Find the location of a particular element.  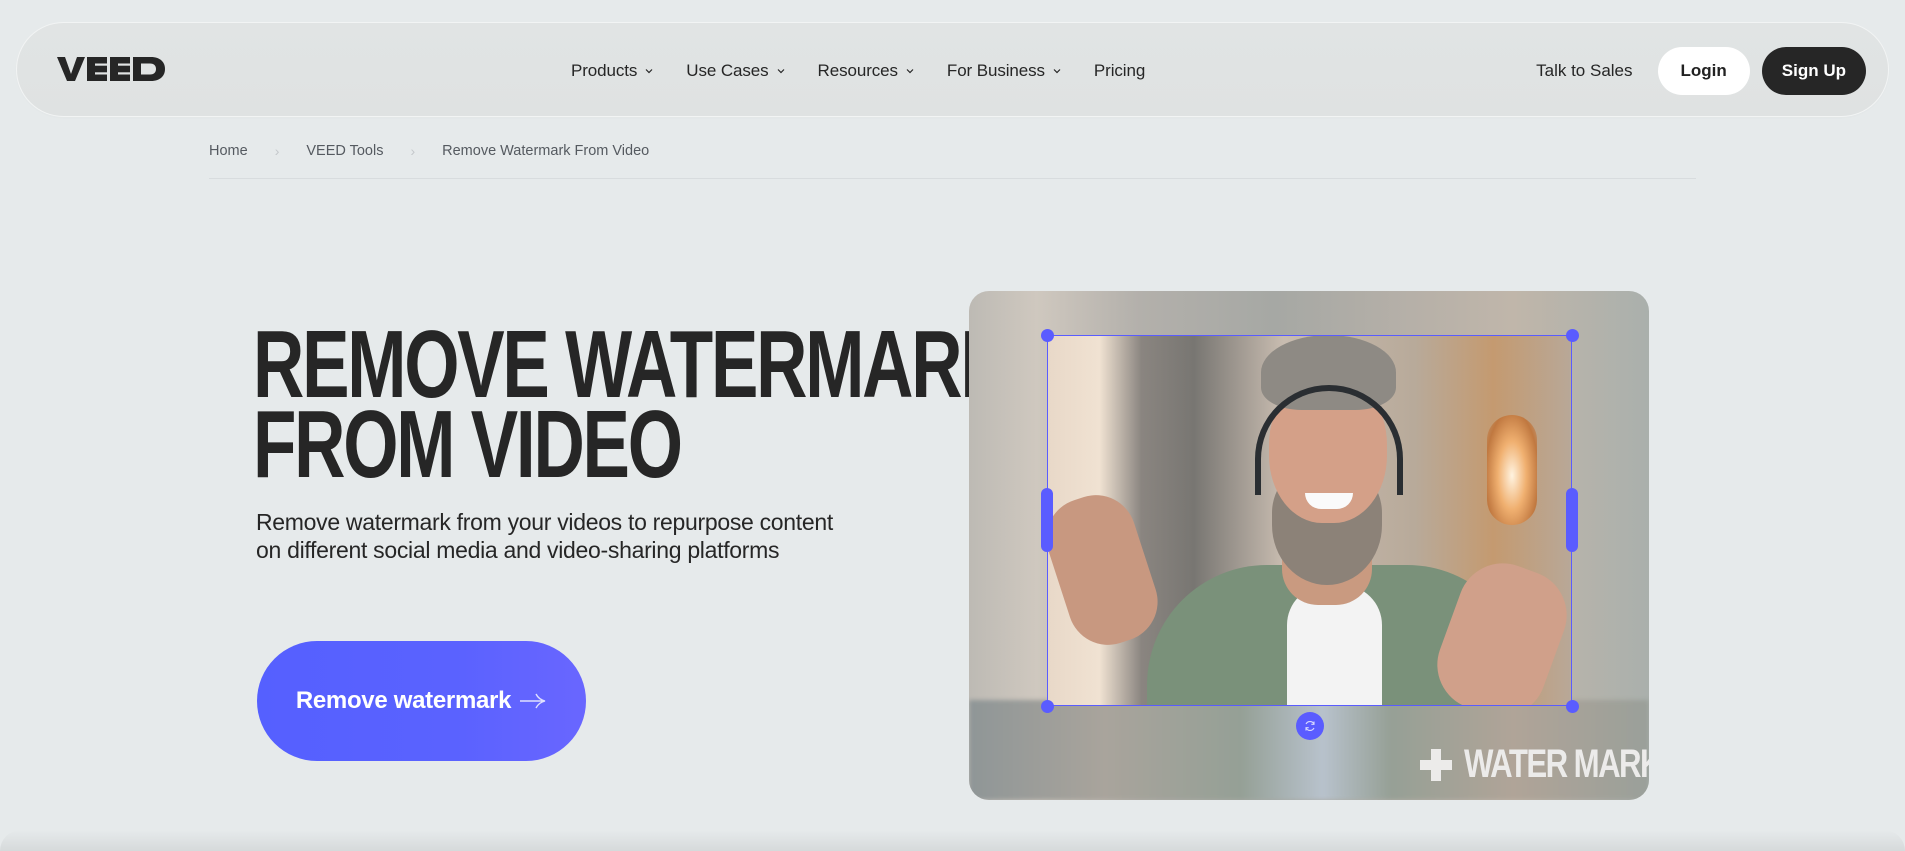

breadcrumb-current-page: Remove Watermark From Video is located at coordinates (546, 151).